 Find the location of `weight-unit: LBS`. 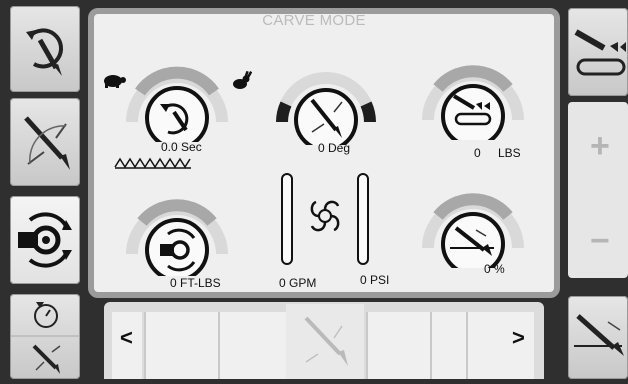

weight-unit: LBS is located at coordinates (509, 153).